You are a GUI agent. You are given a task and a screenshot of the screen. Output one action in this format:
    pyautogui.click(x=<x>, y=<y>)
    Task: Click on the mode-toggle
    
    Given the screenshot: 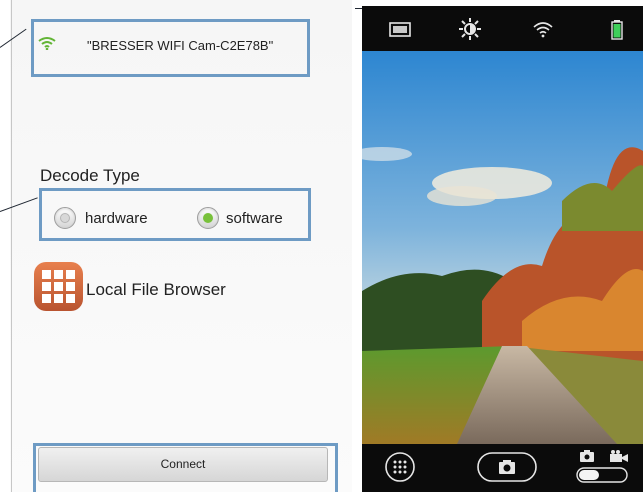 What is the action you would take?
    pyautogui.click(x=602, y=475)
    